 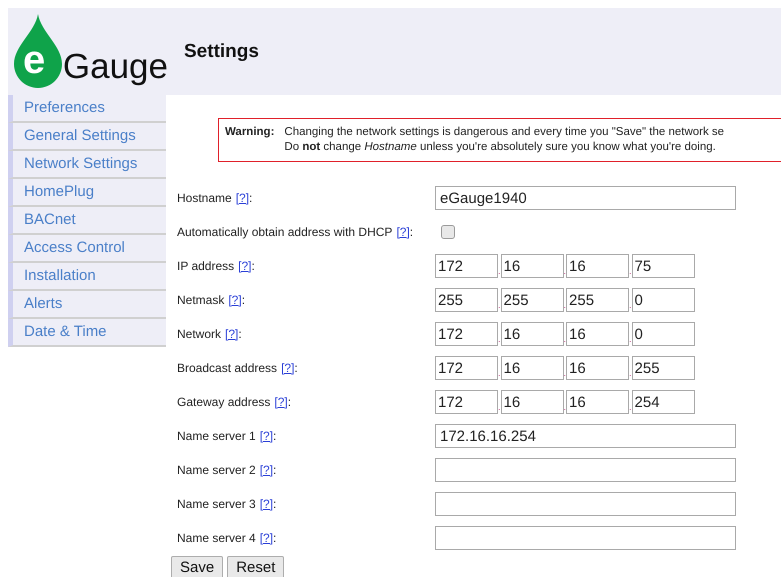 I want to click on field-label: Broadcast address, so click(x=227, y=368).